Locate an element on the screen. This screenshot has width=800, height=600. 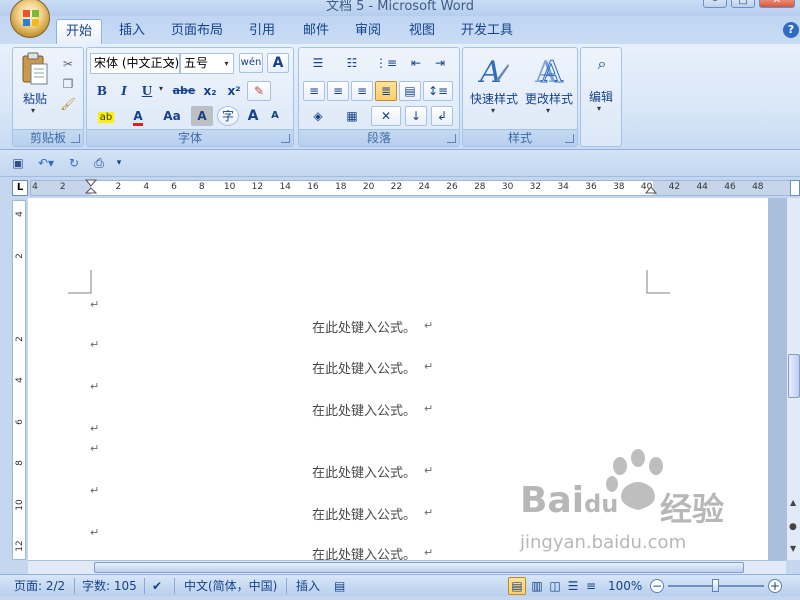
bold-button: B is located at coordinates (102, 91).